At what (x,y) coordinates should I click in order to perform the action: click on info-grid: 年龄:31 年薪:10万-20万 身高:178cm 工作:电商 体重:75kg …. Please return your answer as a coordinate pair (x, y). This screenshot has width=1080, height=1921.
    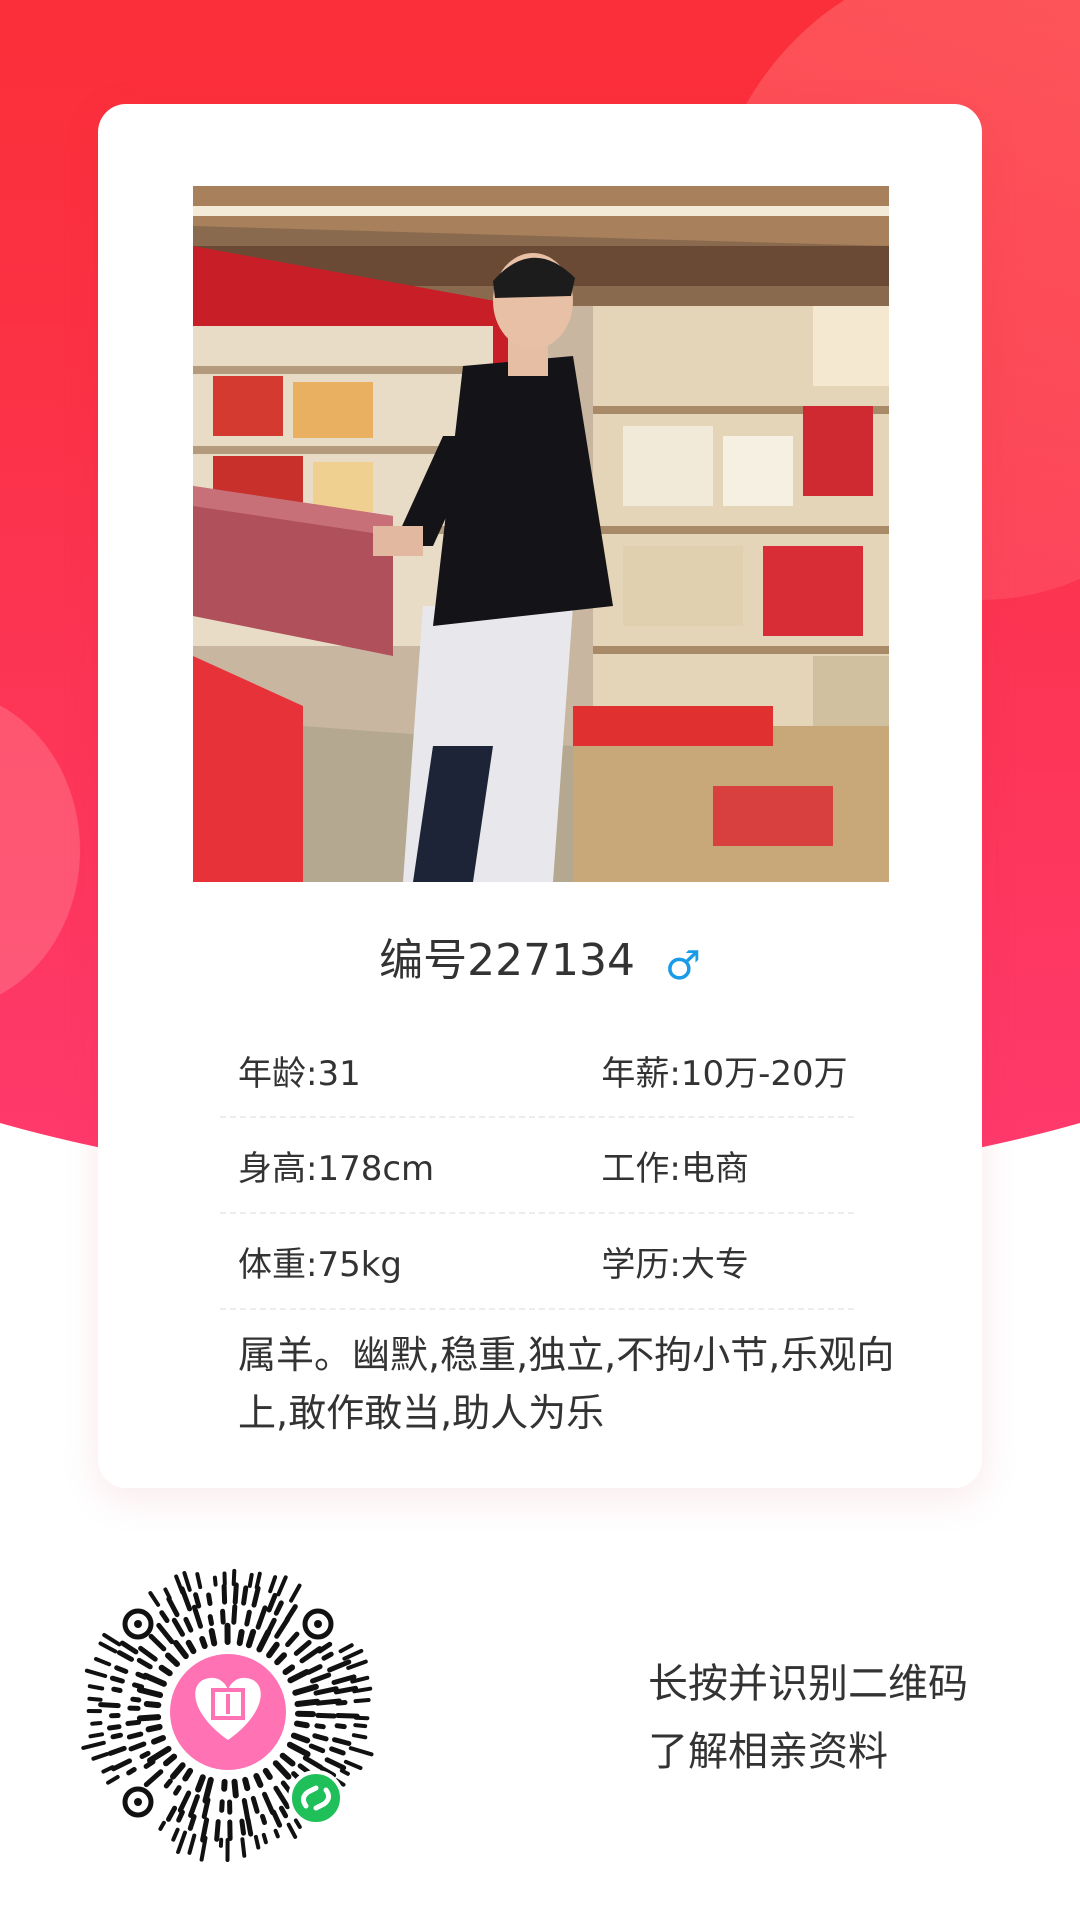
    Looking at the image, I should click on (537, 1167).